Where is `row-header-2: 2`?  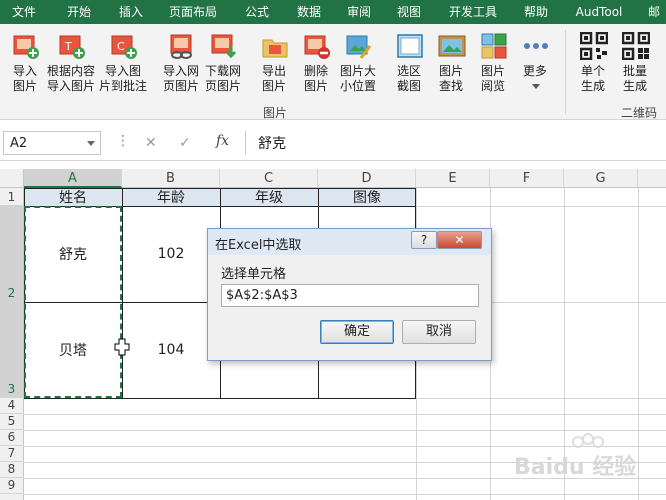 row-header-2: 2 is located at coordinates (12, 254).